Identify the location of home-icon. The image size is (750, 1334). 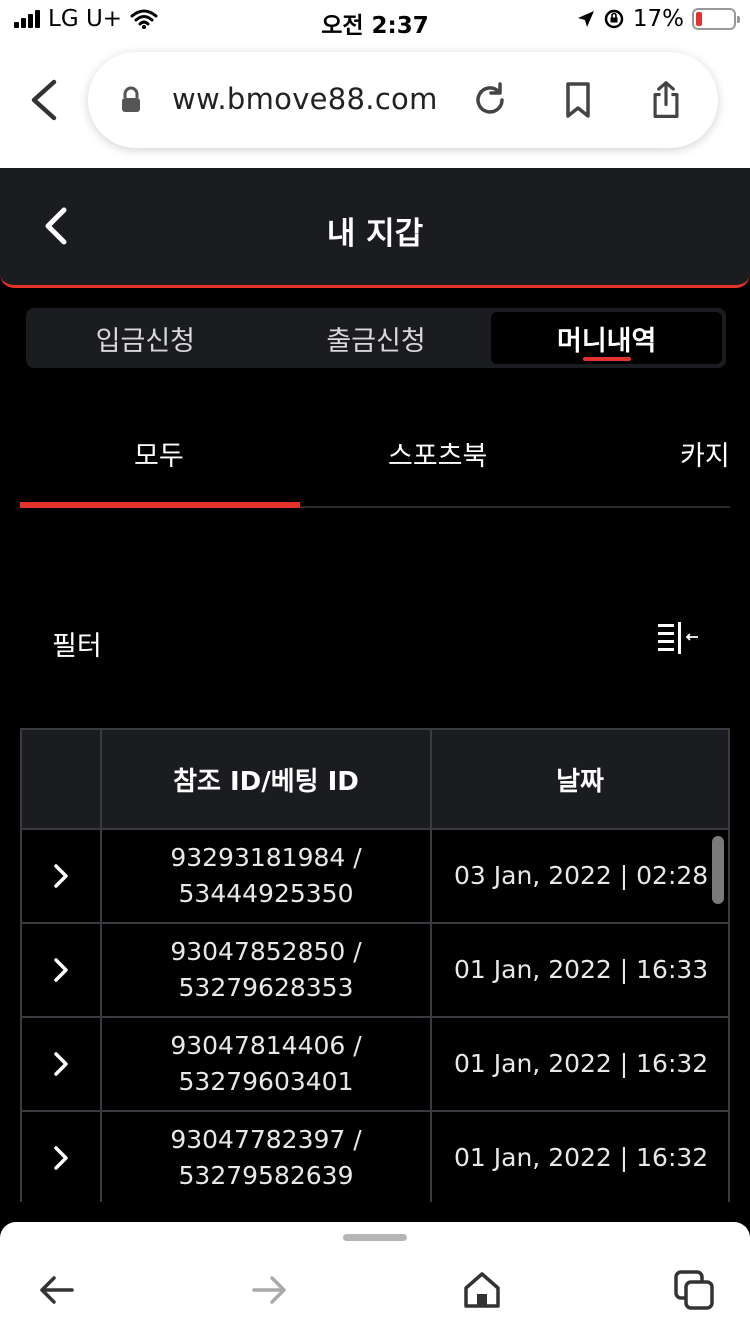
(482, 1290).